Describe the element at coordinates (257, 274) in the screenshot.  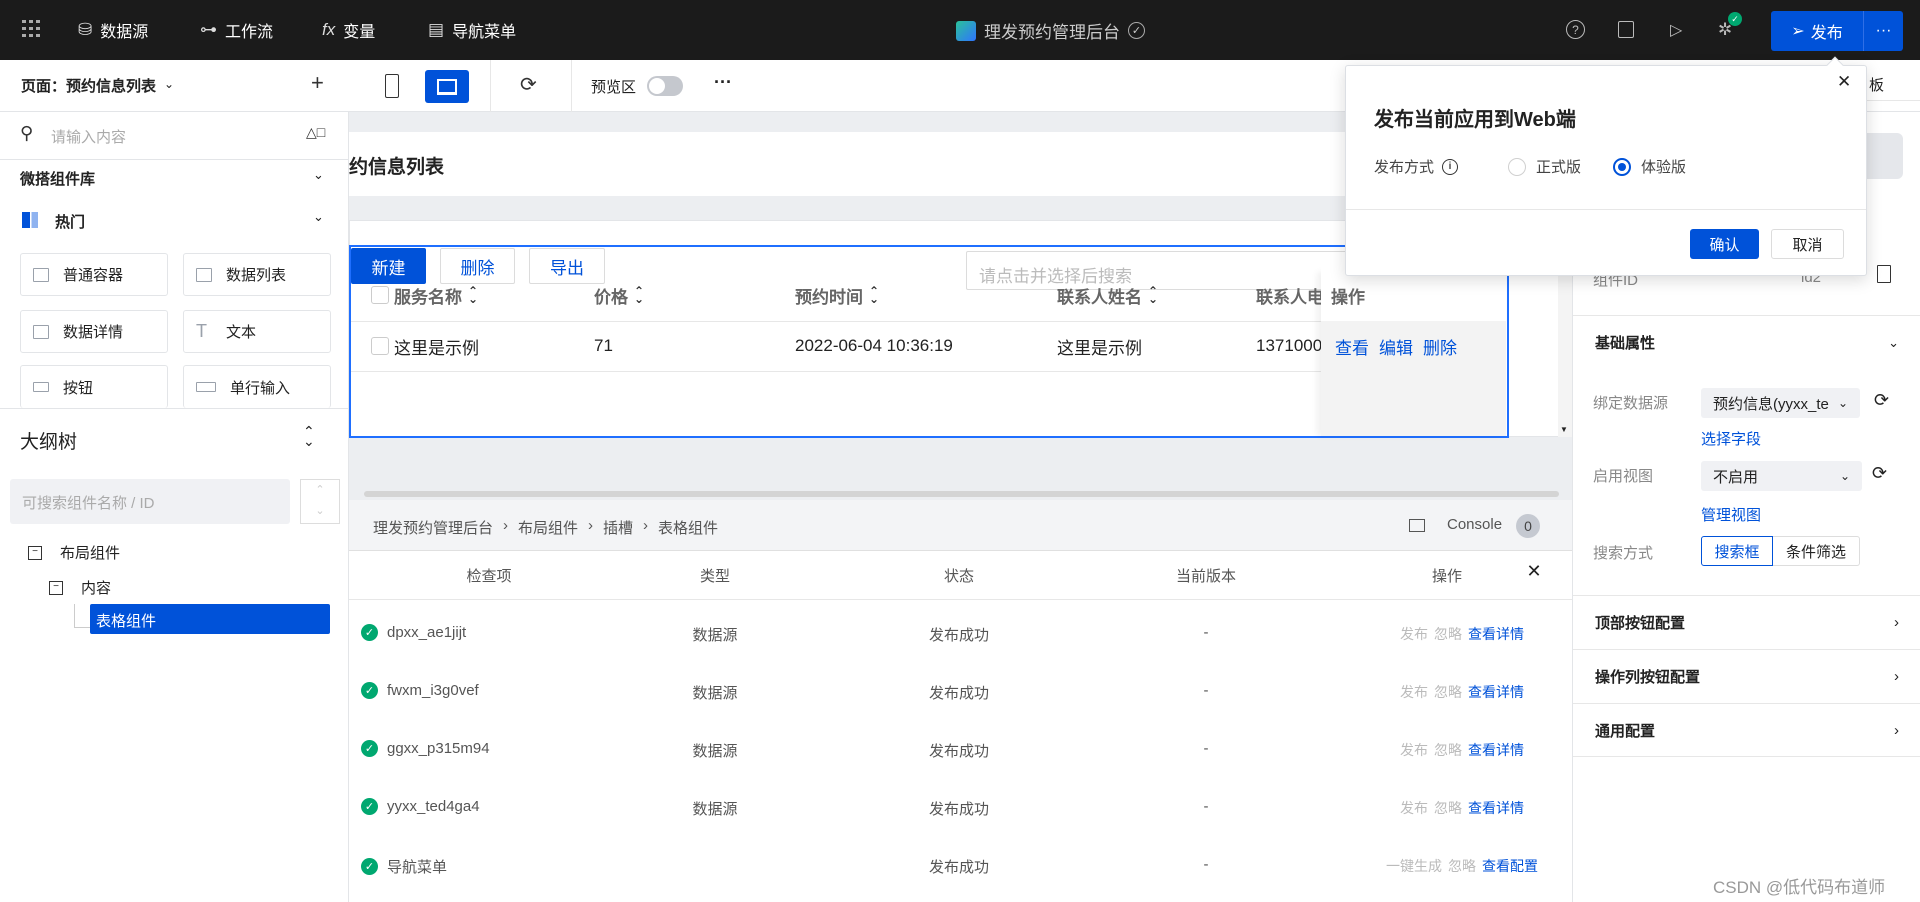
I see `component-data-list: 数据列表` at that location.